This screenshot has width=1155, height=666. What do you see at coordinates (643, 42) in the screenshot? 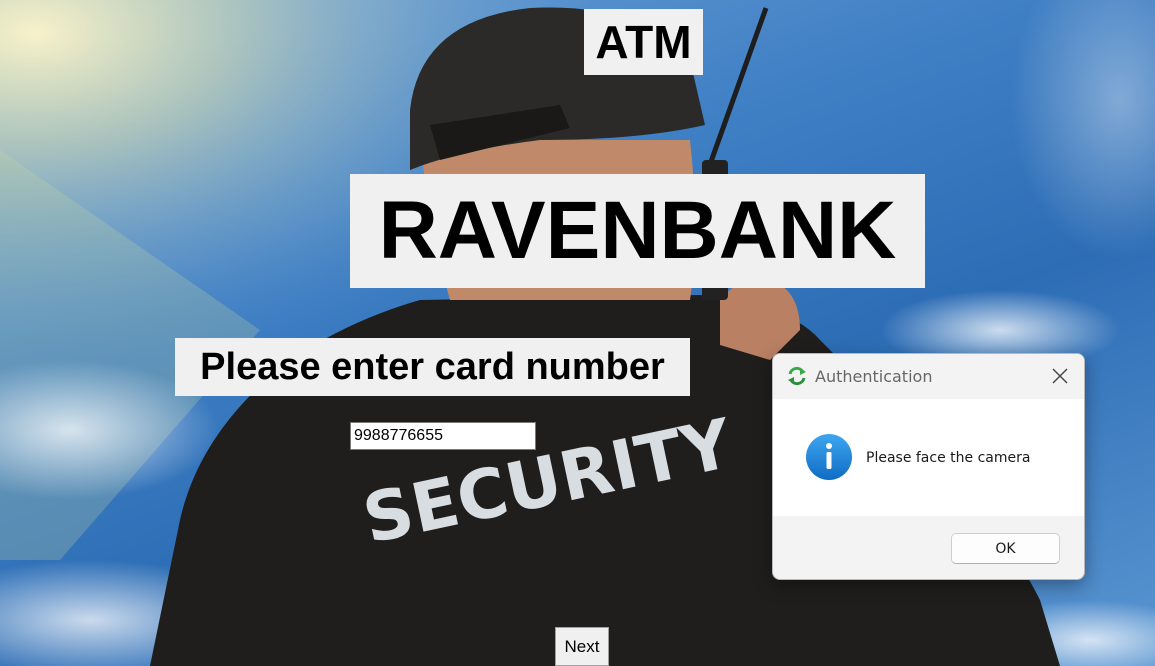
I see `atm-heading: ATM` at bounding box center [643, 42].